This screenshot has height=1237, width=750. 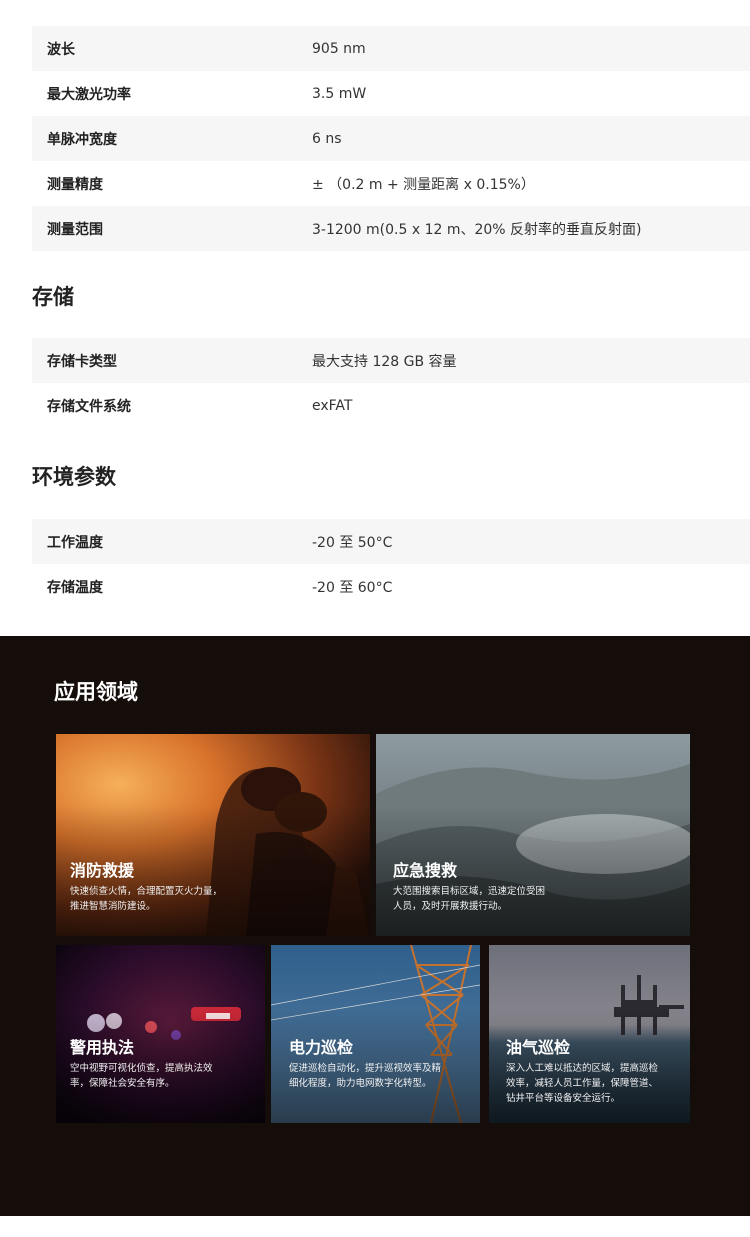 What do you see at coordinates (122, 1083) in the screenshot?
I see `card-desc-line: 率，保障社会安全有序。` at bounding box center [122, 1083].